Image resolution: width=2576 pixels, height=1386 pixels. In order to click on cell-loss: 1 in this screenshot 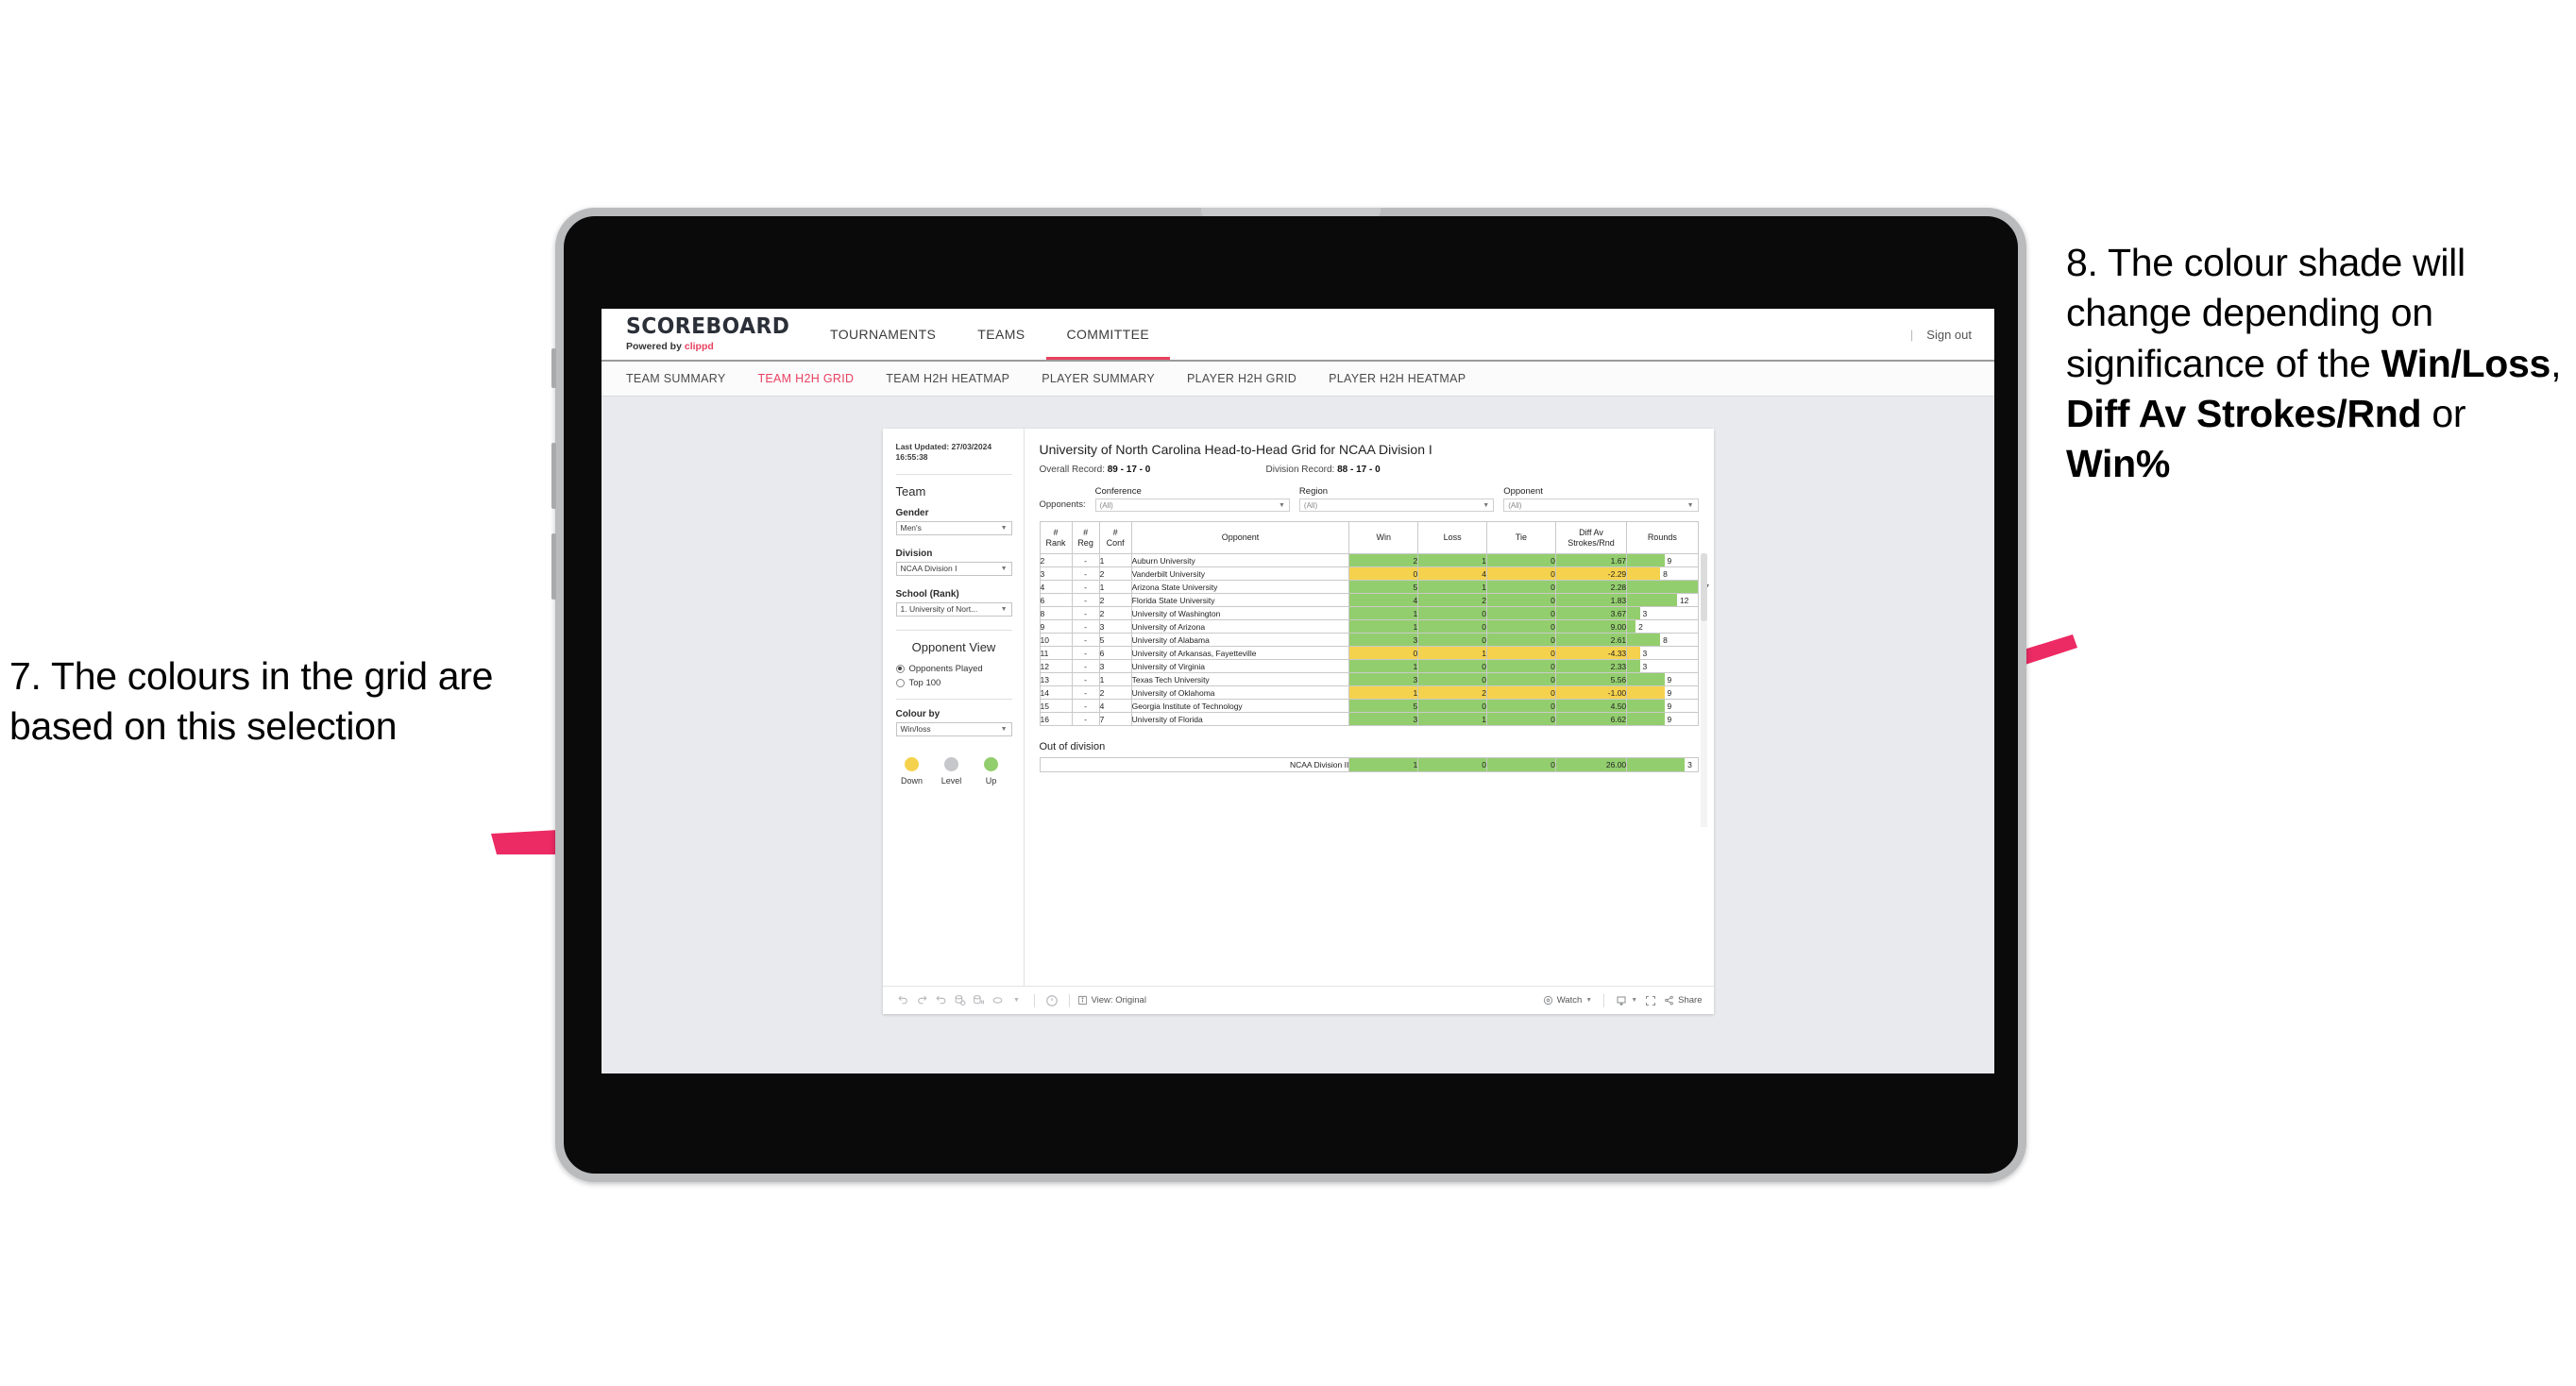, I will do `click(1452, 560)`.